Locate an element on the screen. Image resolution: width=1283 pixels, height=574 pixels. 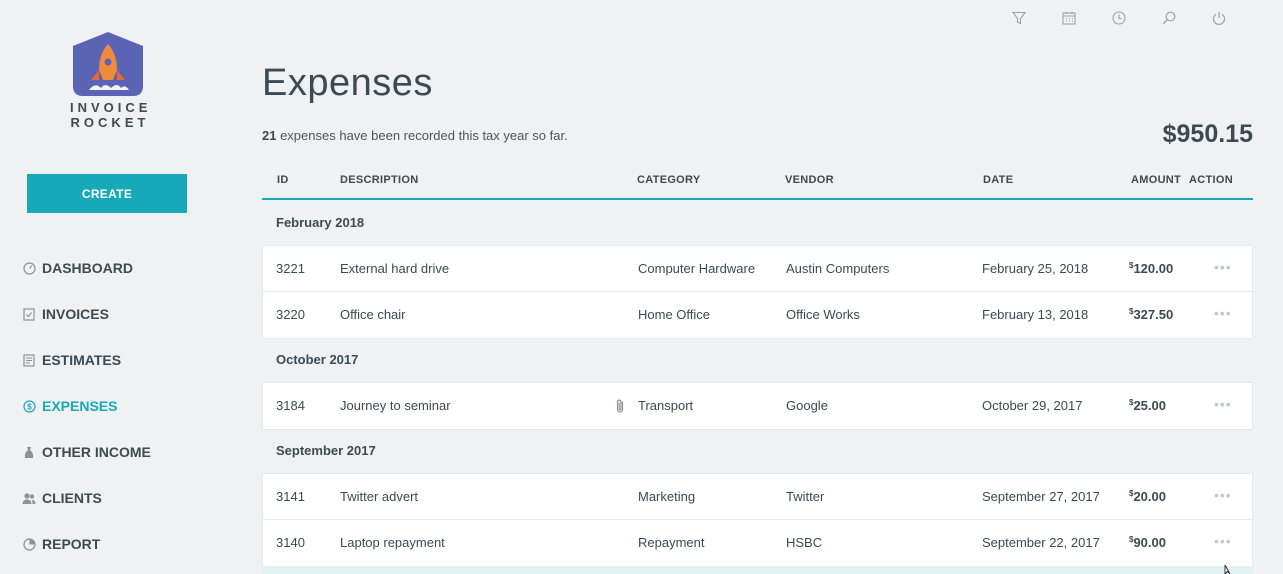
cell-description: Twitter advert is located at coordinates (379, 496).